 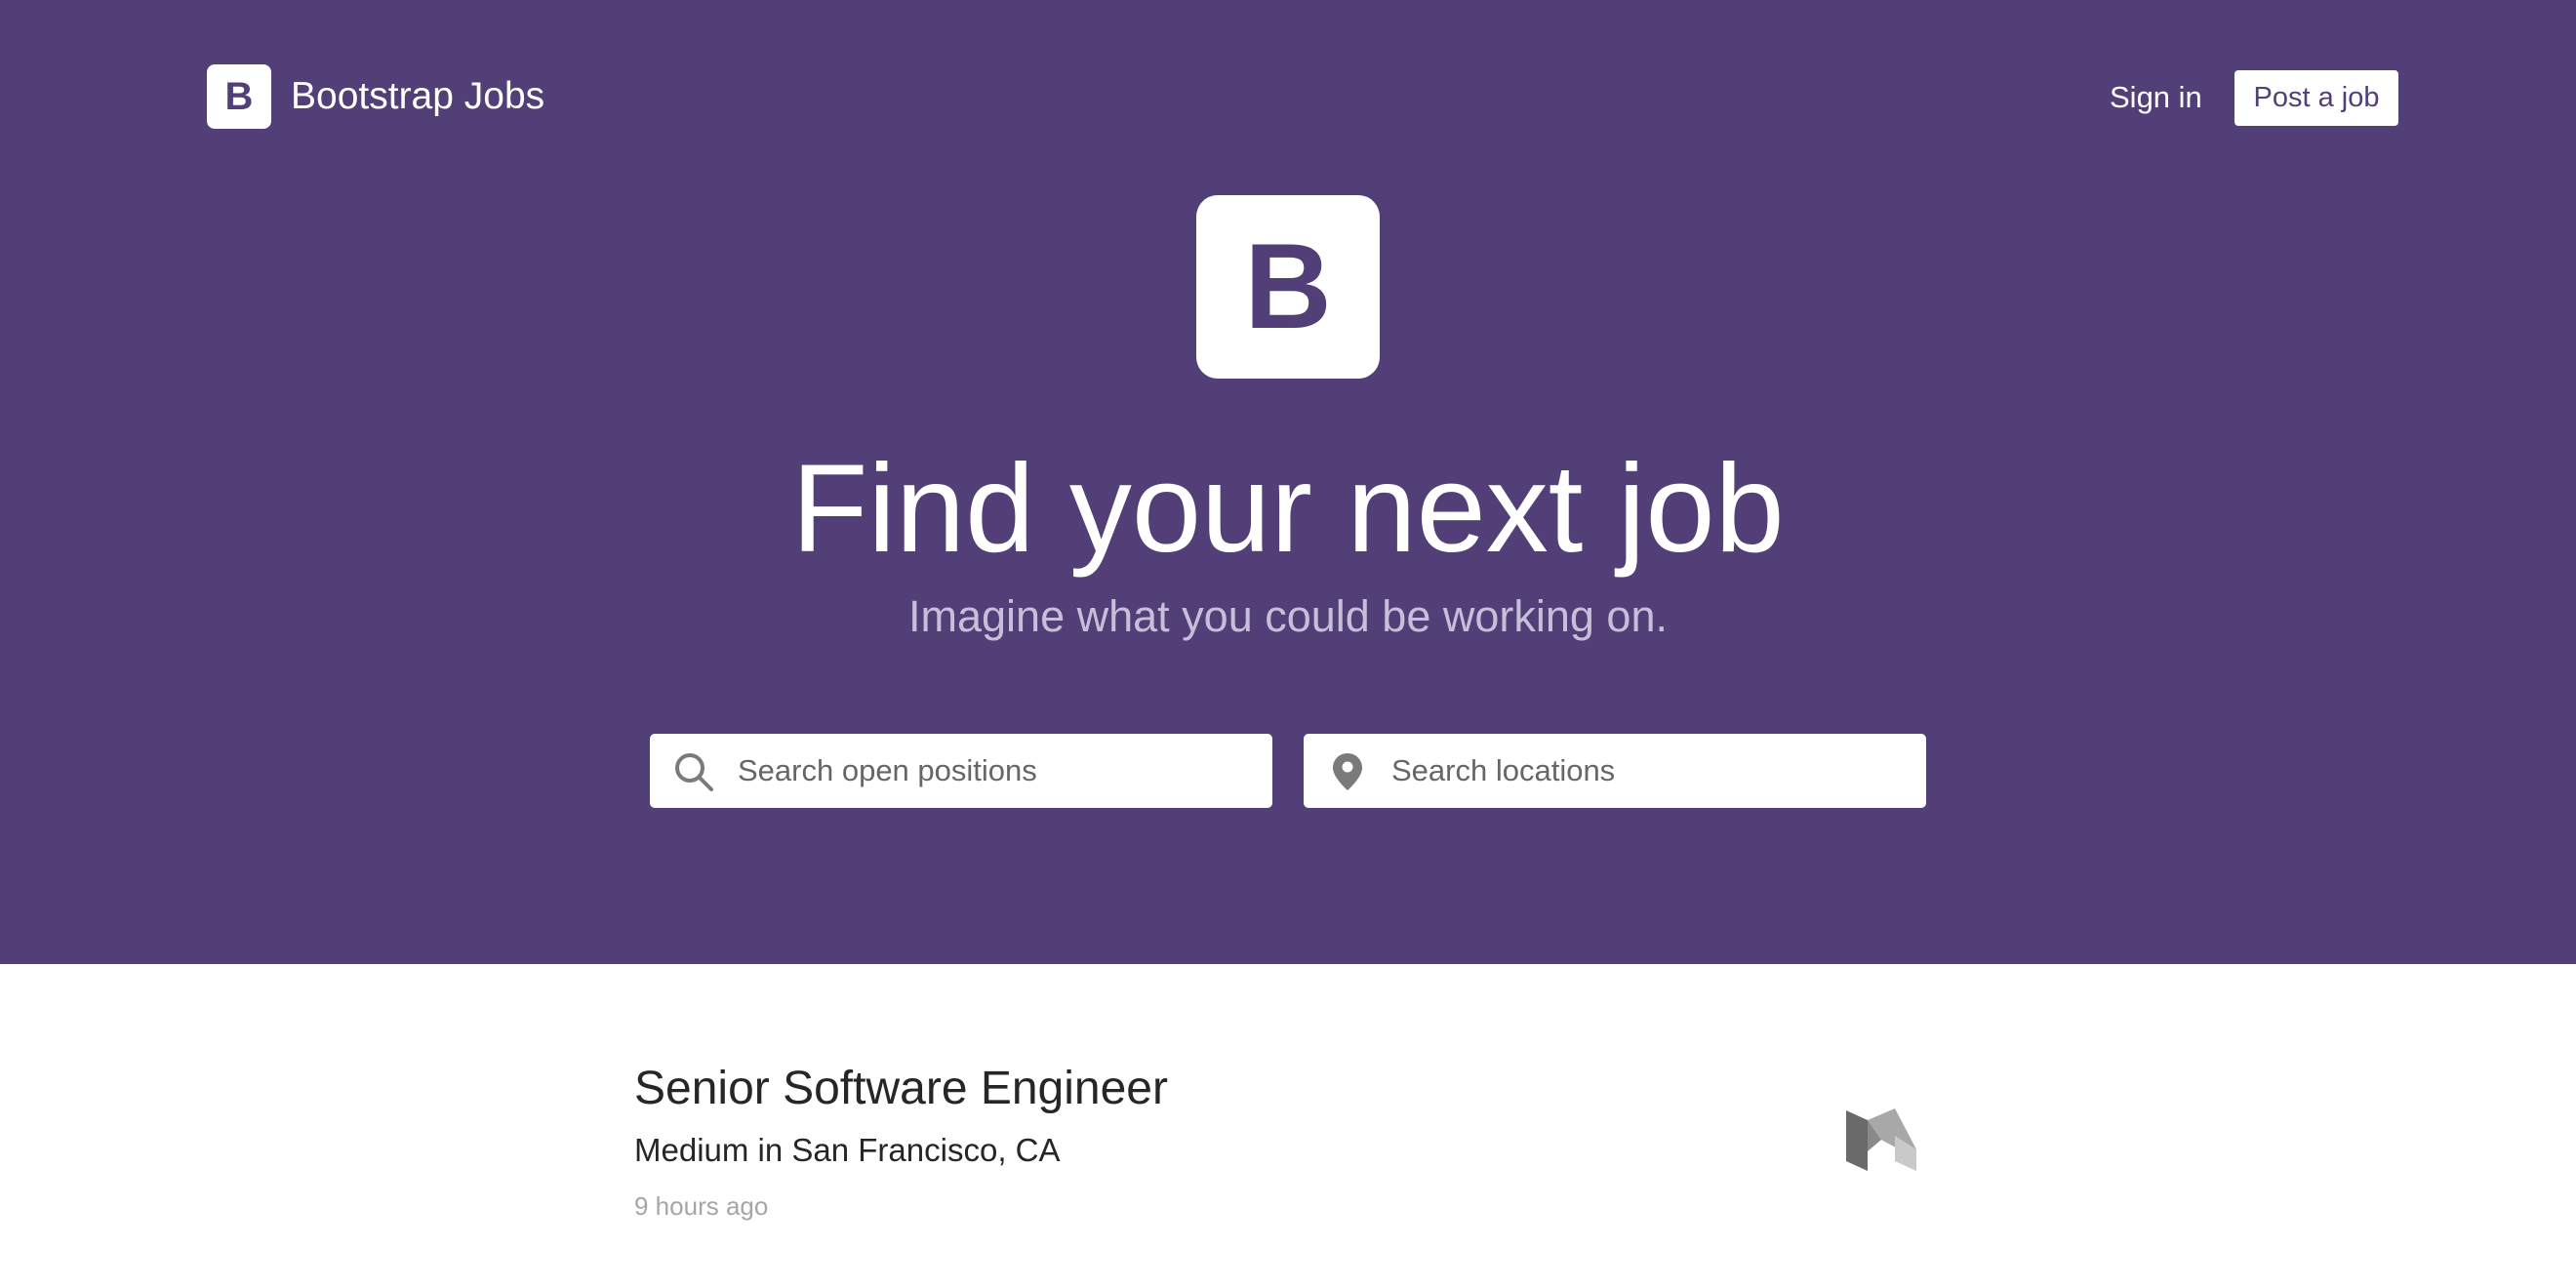 I want to click on search-locations-input, so click(x=1650, y=771).